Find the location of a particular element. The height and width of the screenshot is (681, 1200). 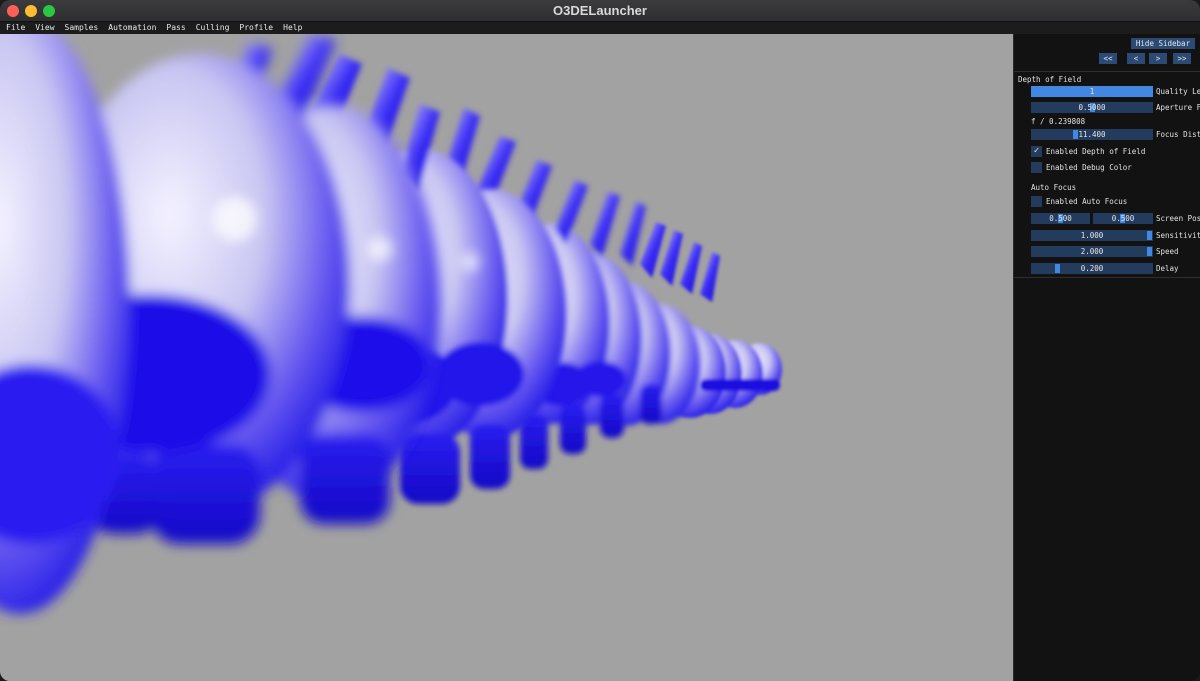

focus-distance-value: 11.400 is located at coordinates (1092, 134).